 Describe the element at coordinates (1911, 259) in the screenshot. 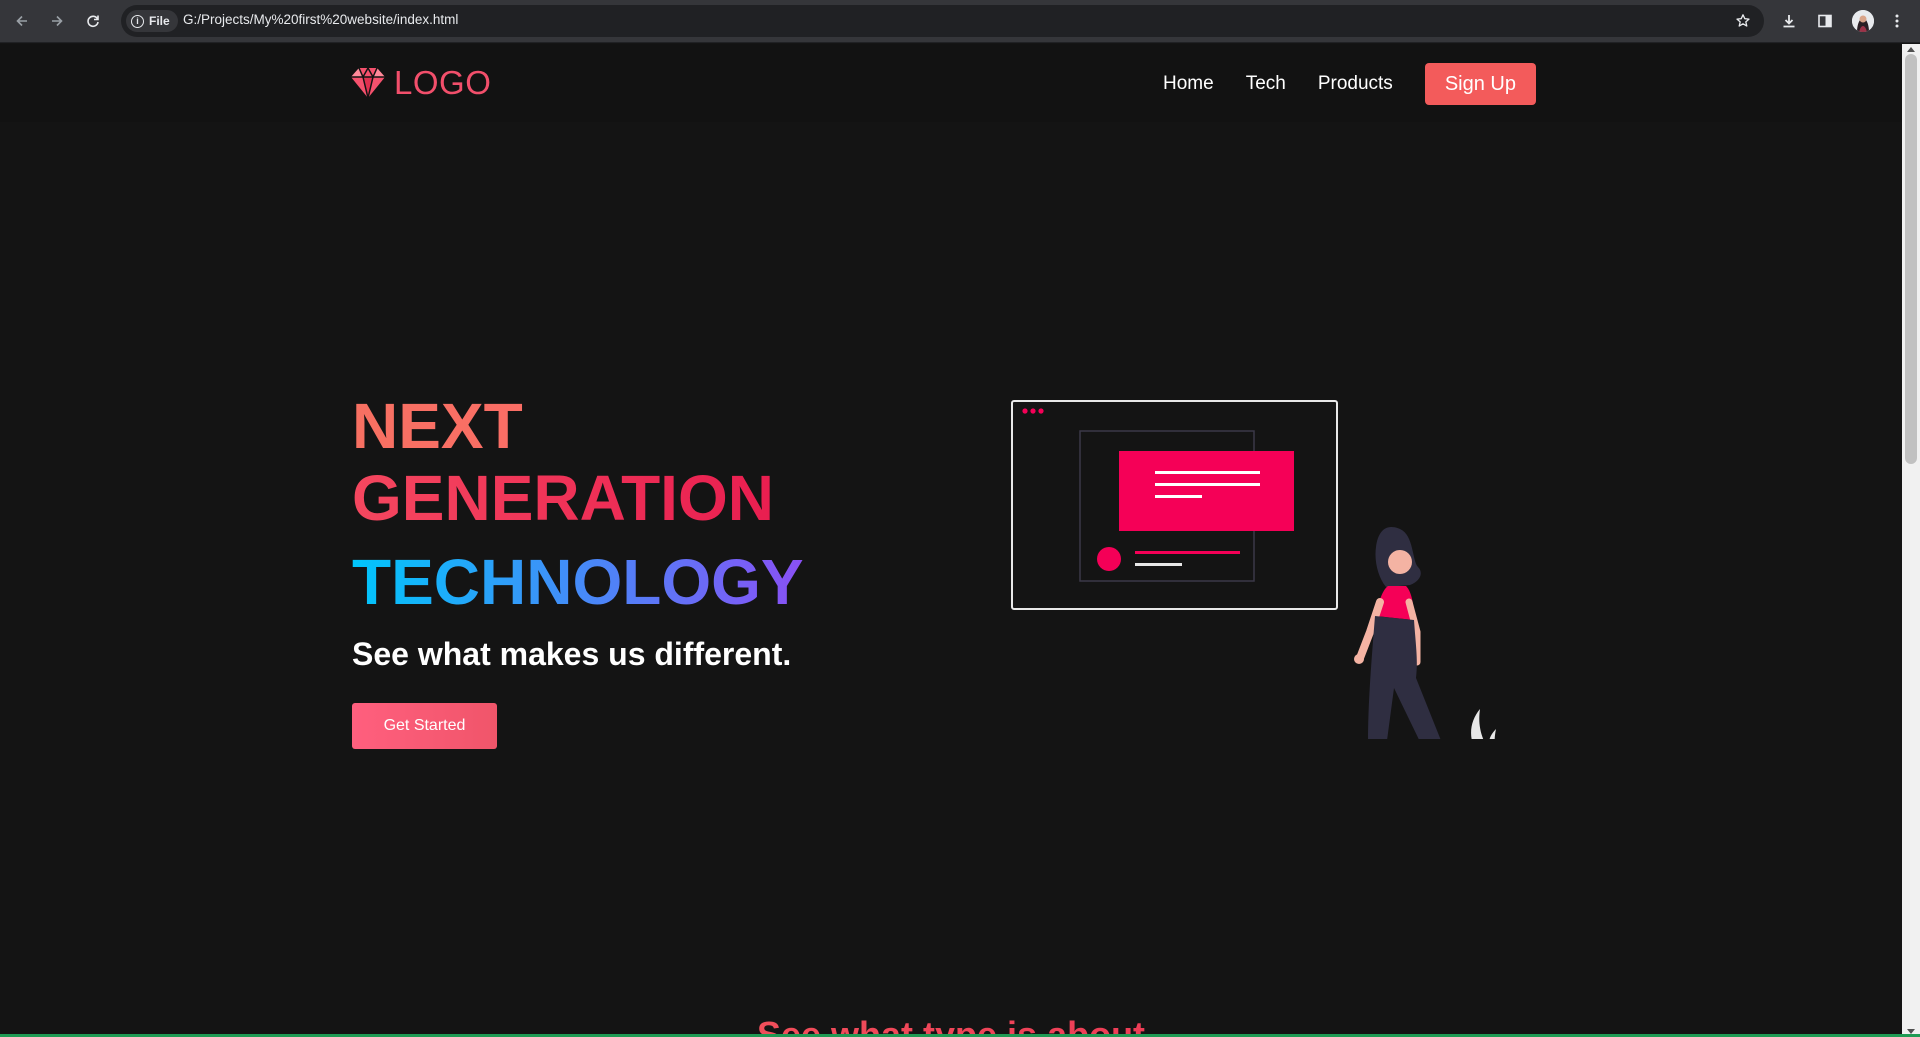

I see `scrollbar-thumb` at that location.